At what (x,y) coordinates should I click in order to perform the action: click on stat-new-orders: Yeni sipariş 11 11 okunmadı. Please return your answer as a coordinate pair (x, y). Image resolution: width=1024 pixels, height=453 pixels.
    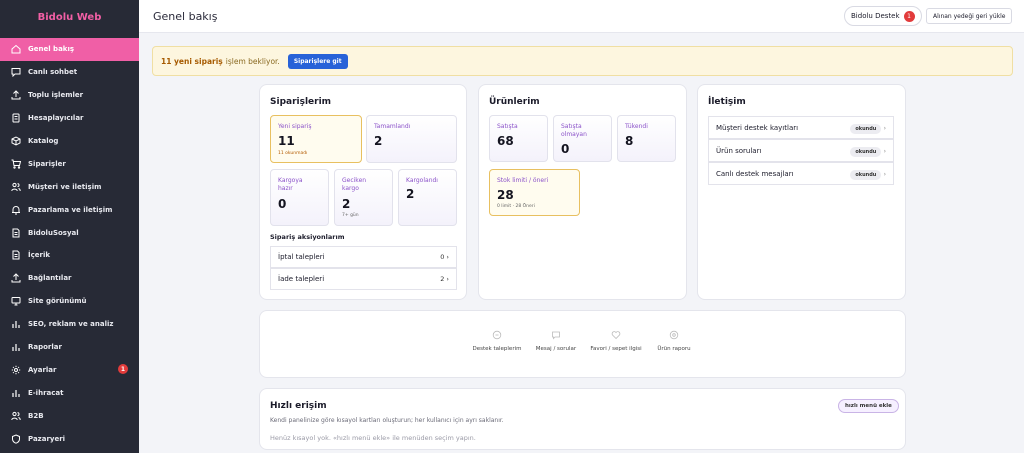
    Looking at the image, I should click on (316, 139).